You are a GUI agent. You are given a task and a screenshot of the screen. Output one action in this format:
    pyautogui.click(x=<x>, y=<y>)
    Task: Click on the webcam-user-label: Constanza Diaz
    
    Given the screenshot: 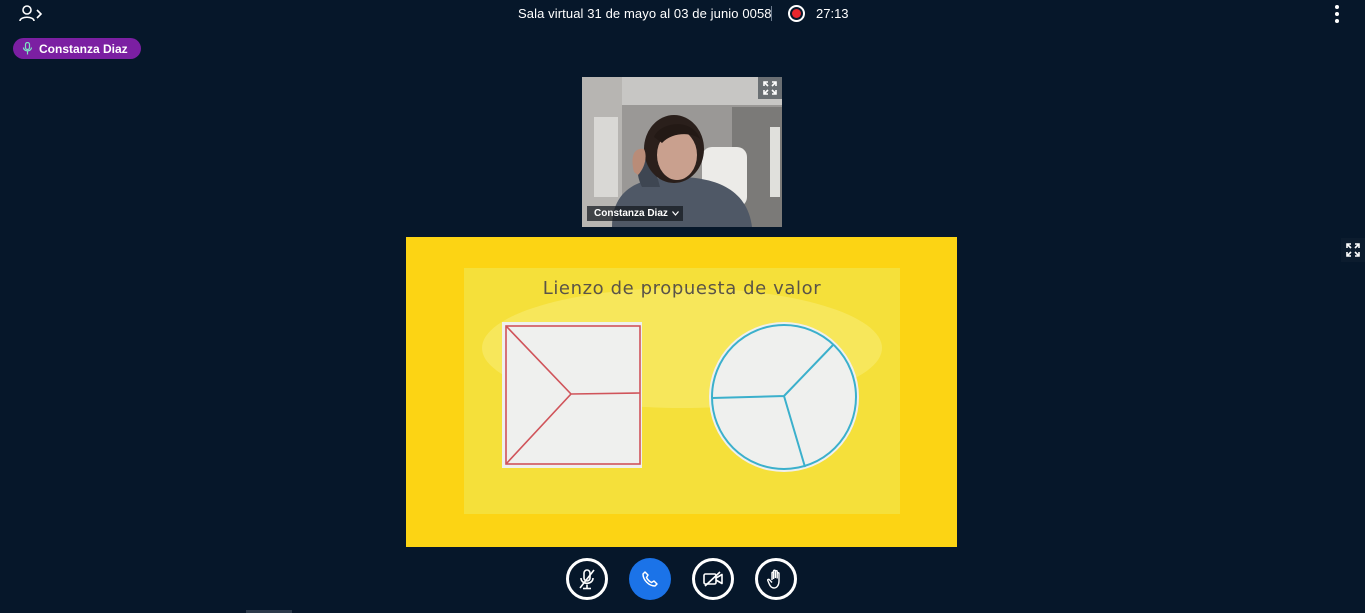 What is the action you would take?
    pyautogui.click(x=631, y=213)
    